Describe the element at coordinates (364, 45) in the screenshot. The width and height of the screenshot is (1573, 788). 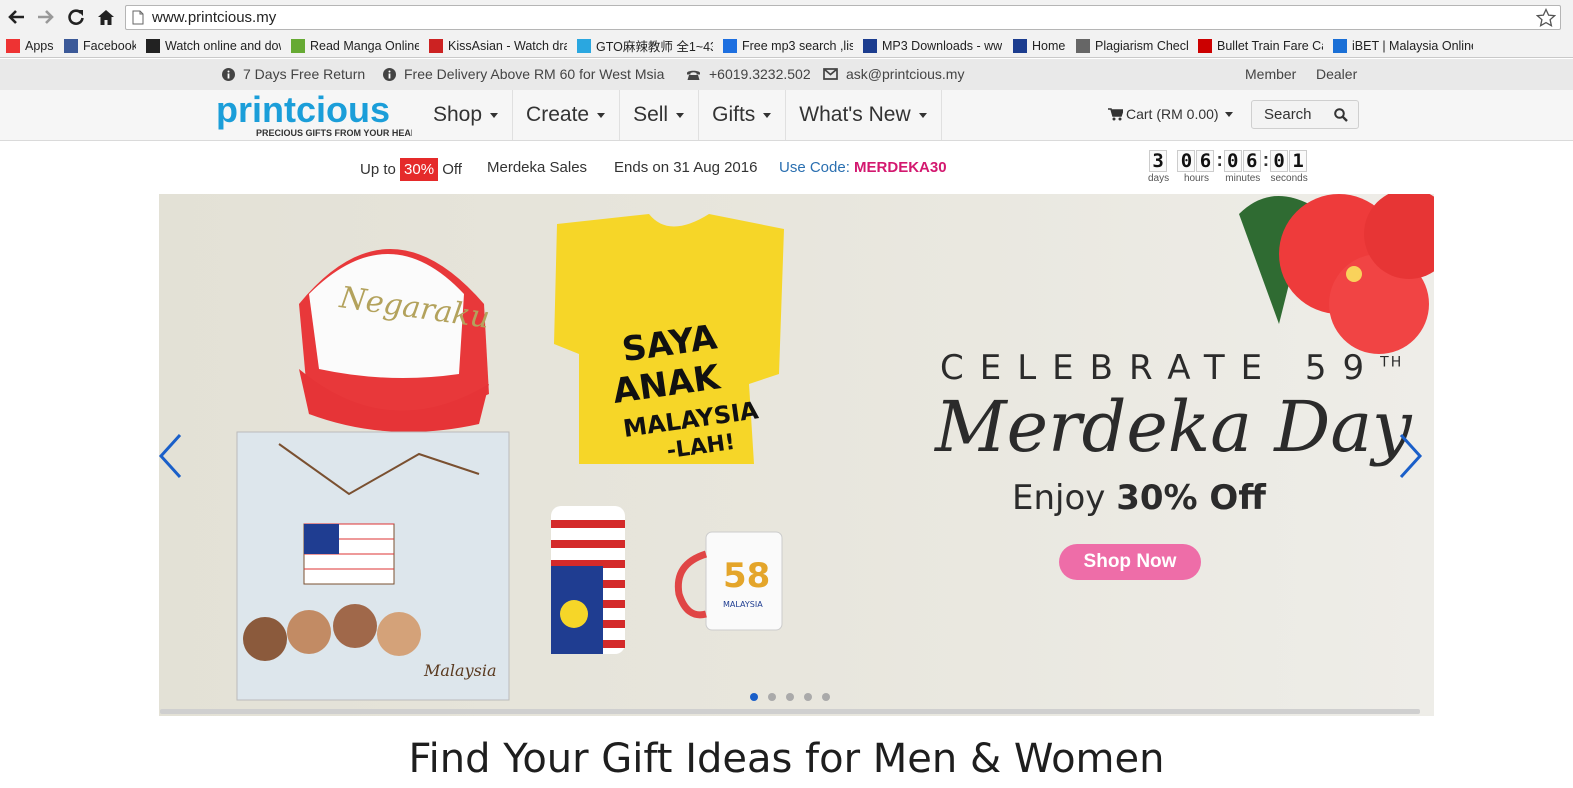
I see `bookmark-label: Read Manga Online fo` at that location.